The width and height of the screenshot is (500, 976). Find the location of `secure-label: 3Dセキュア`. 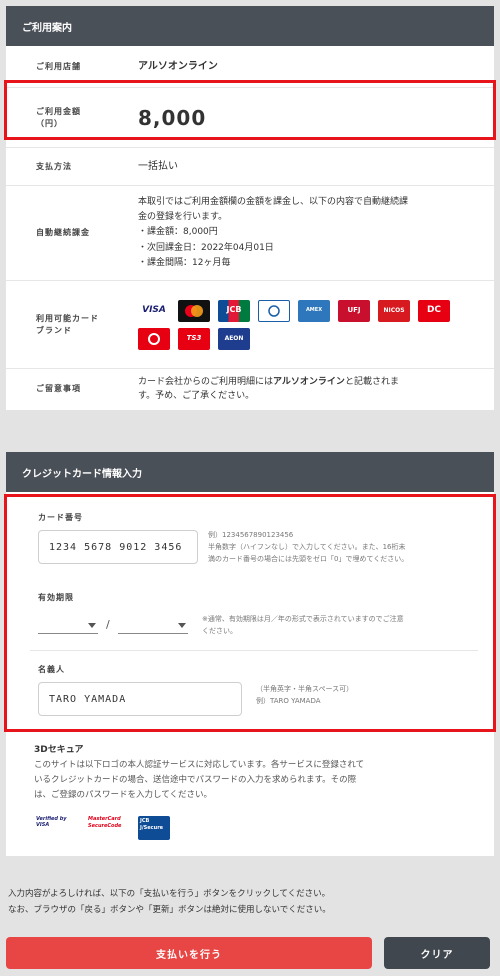

secure-label: 3Dセキュア is located at coordinates (59, 750).